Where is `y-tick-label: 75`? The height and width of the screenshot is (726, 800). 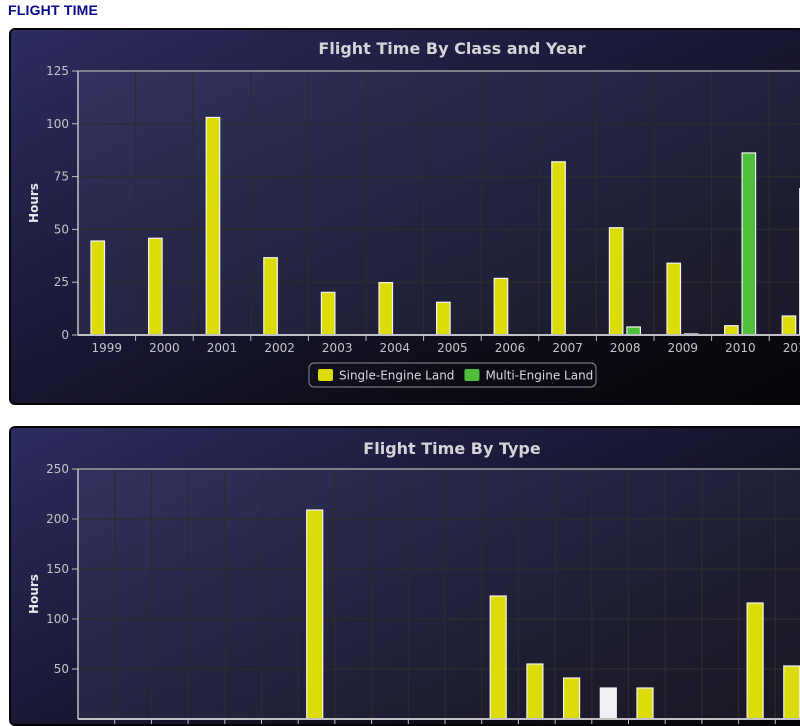 y-tick-label: 75 is located at coordinates (61, 177).